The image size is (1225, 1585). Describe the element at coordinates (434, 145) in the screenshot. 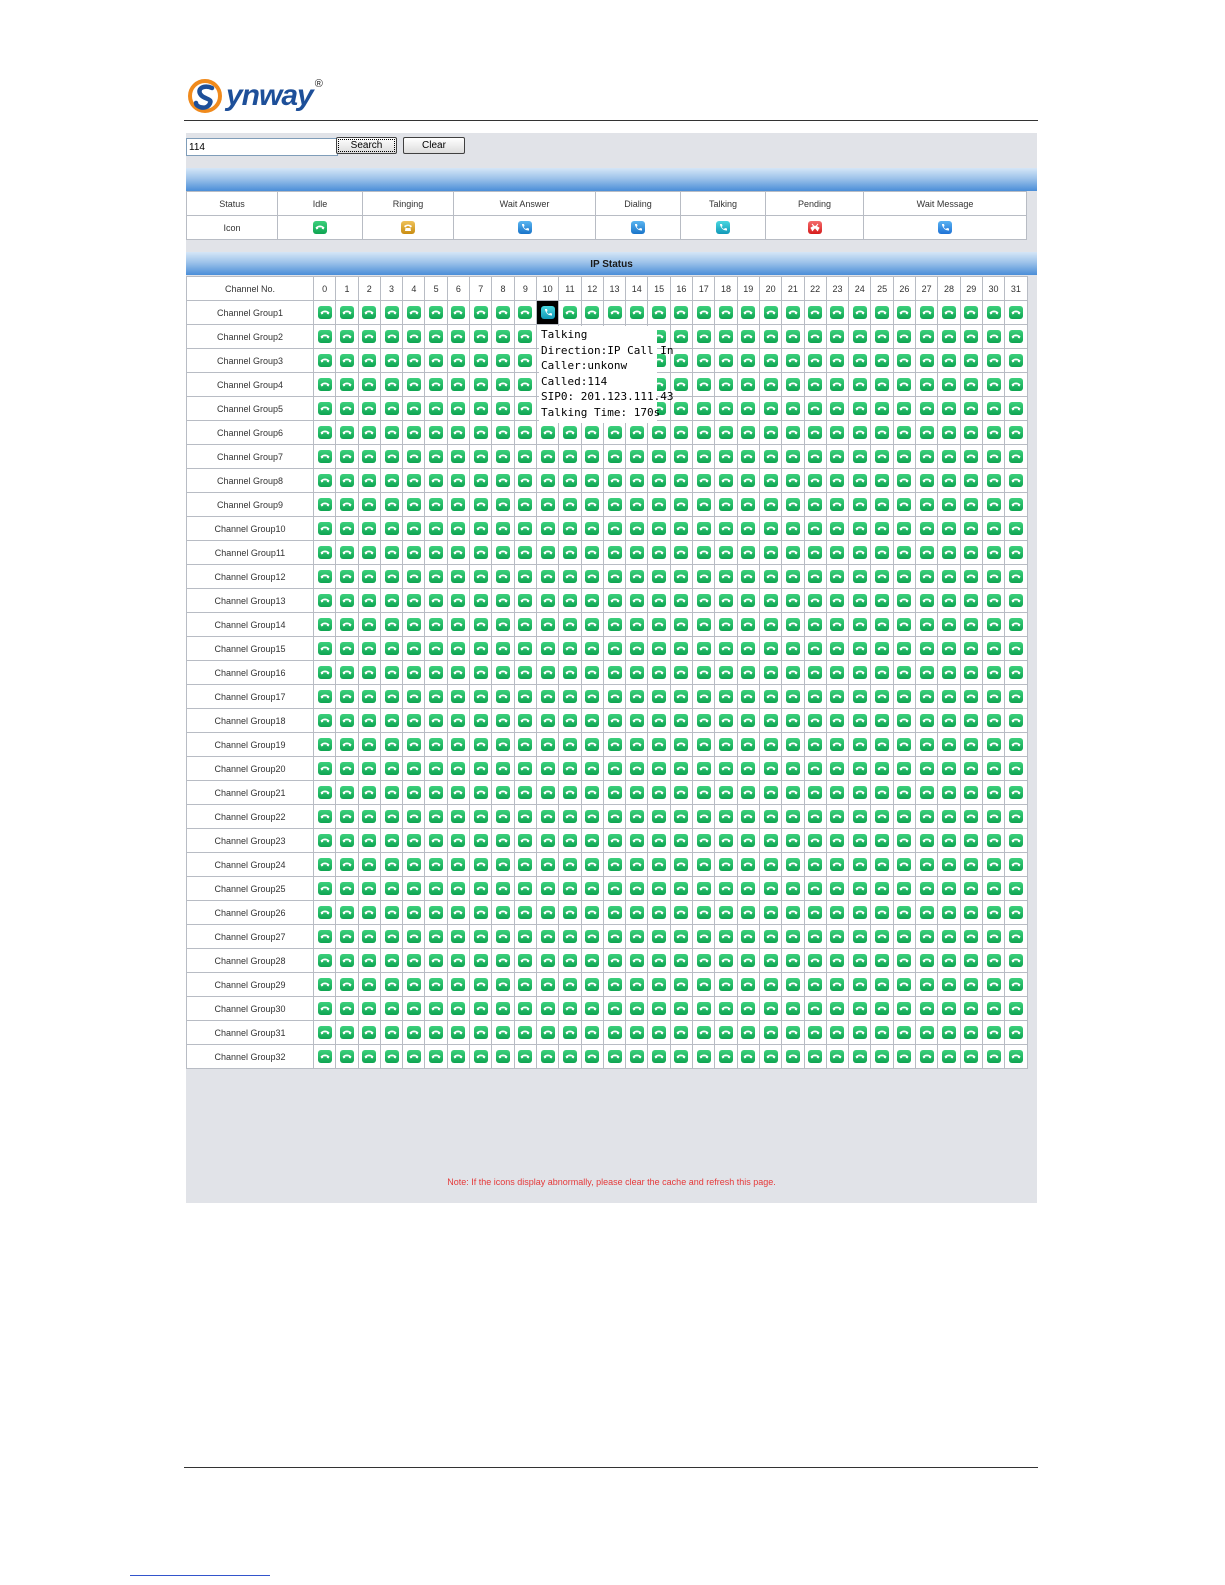

I see `clear-button: Clear` at that location.